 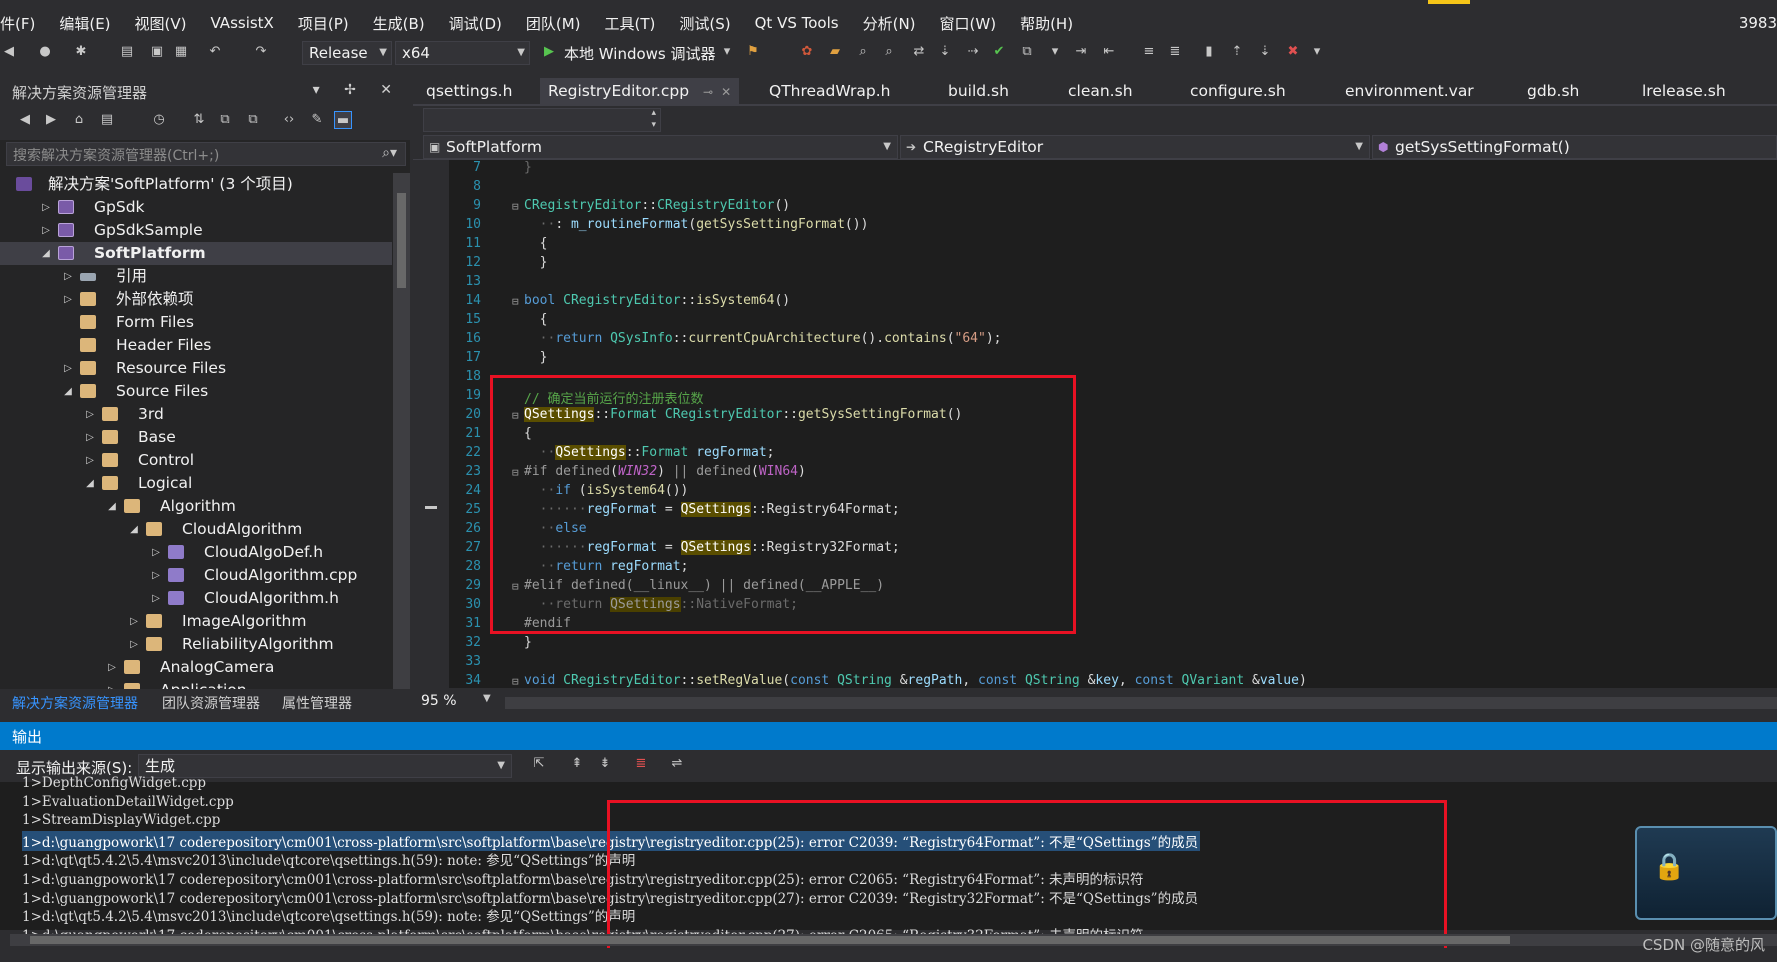 What do you see at coordinates (196, 437) in the screenshot?
I see `tree-item: ▷ Base` at bounding box center [196, 437].